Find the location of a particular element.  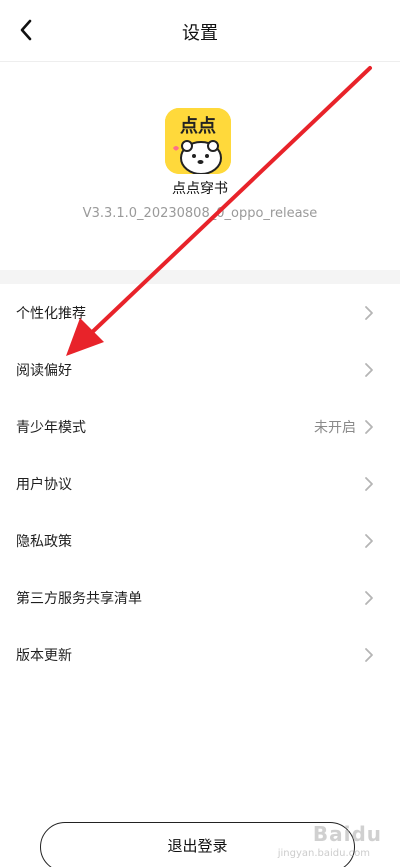

setting-row-version-update: 版本更新 is located at coordinates (200, 654).